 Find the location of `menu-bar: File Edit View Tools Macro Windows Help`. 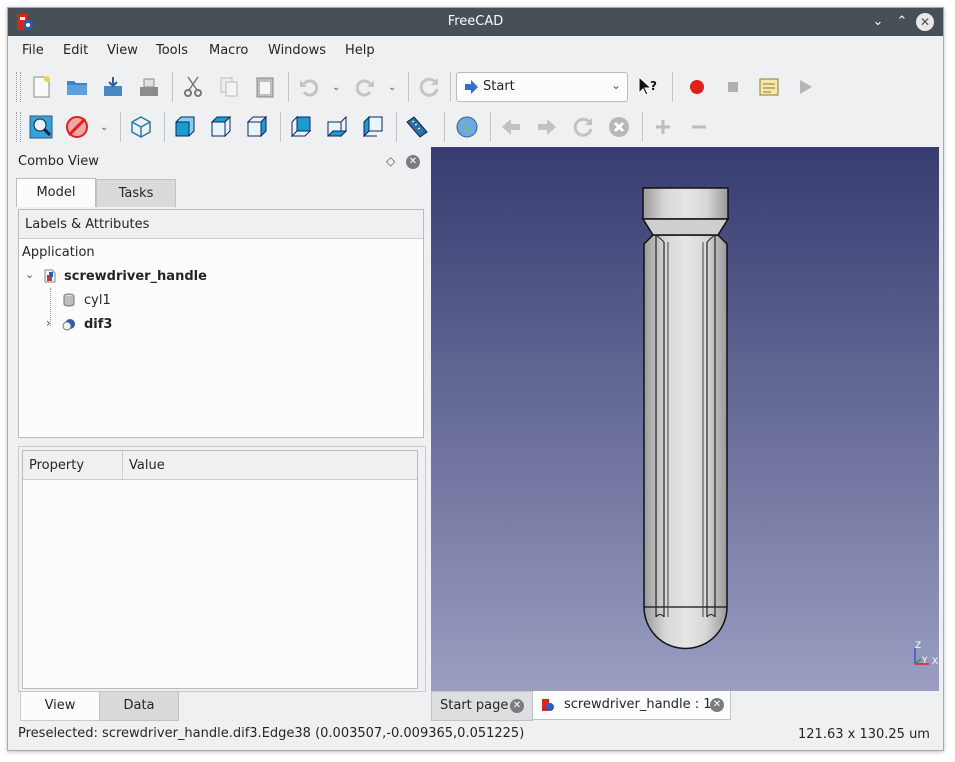

menu-bar: File Edit View Tools Macro Windows Help is located at coordinates (475, 50).